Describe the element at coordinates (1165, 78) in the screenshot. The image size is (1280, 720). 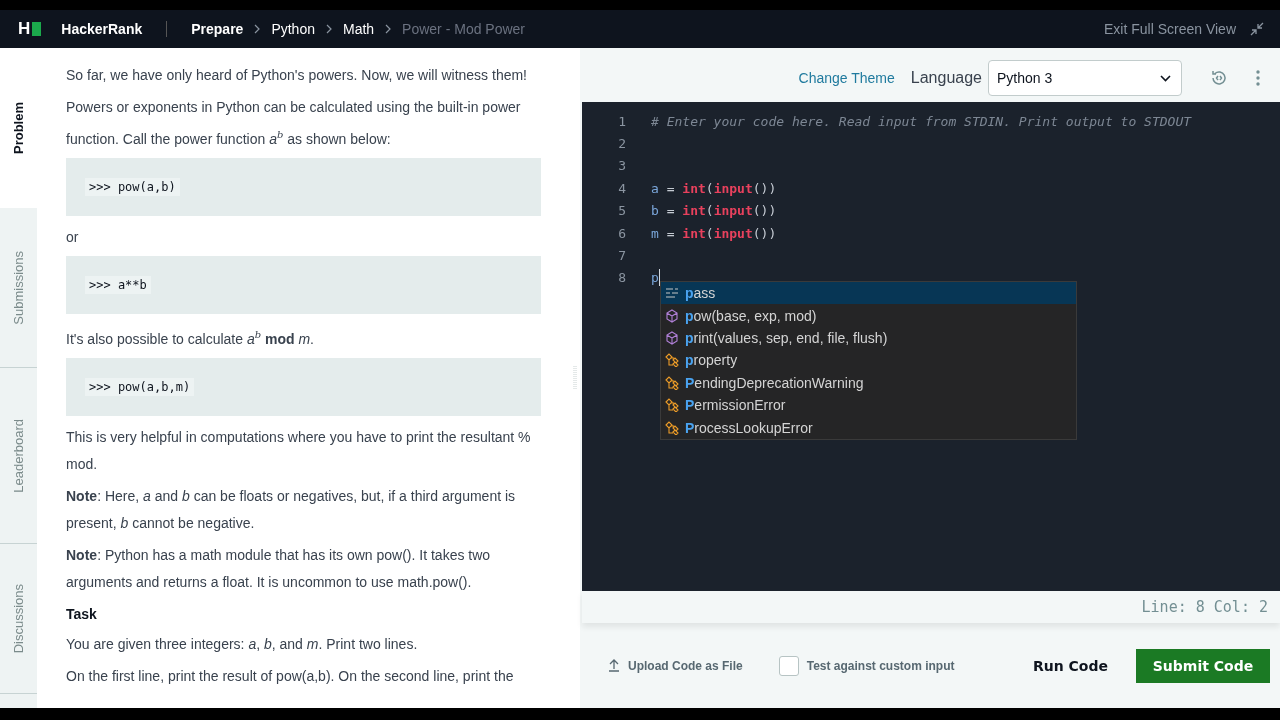
I see `chevron-down-icon` at that location.